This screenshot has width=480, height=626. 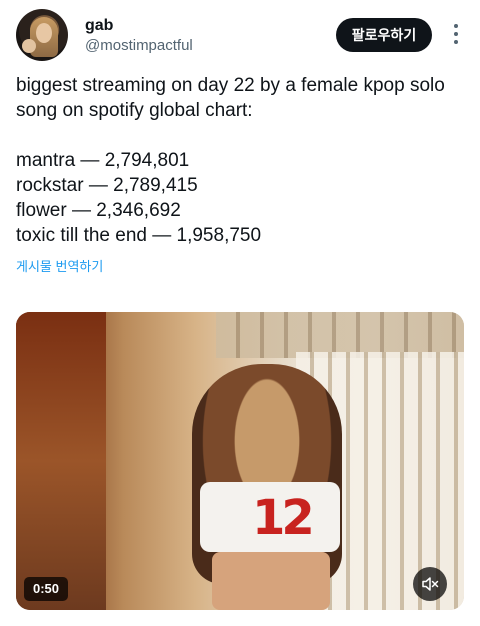 What do you see at coordinates (107, 185) in the screenshot?
I see `list-item: rockstar — 2,789,415` at bounding box center [107, 185].